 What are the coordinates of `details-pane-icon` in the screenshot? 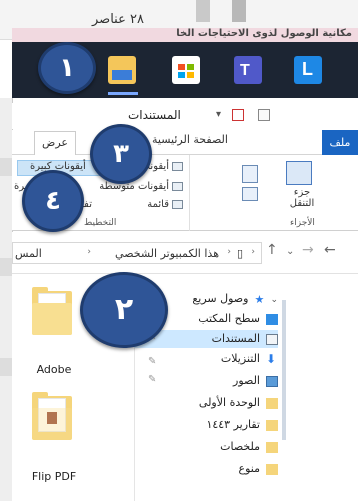 It's located at (250, 194).